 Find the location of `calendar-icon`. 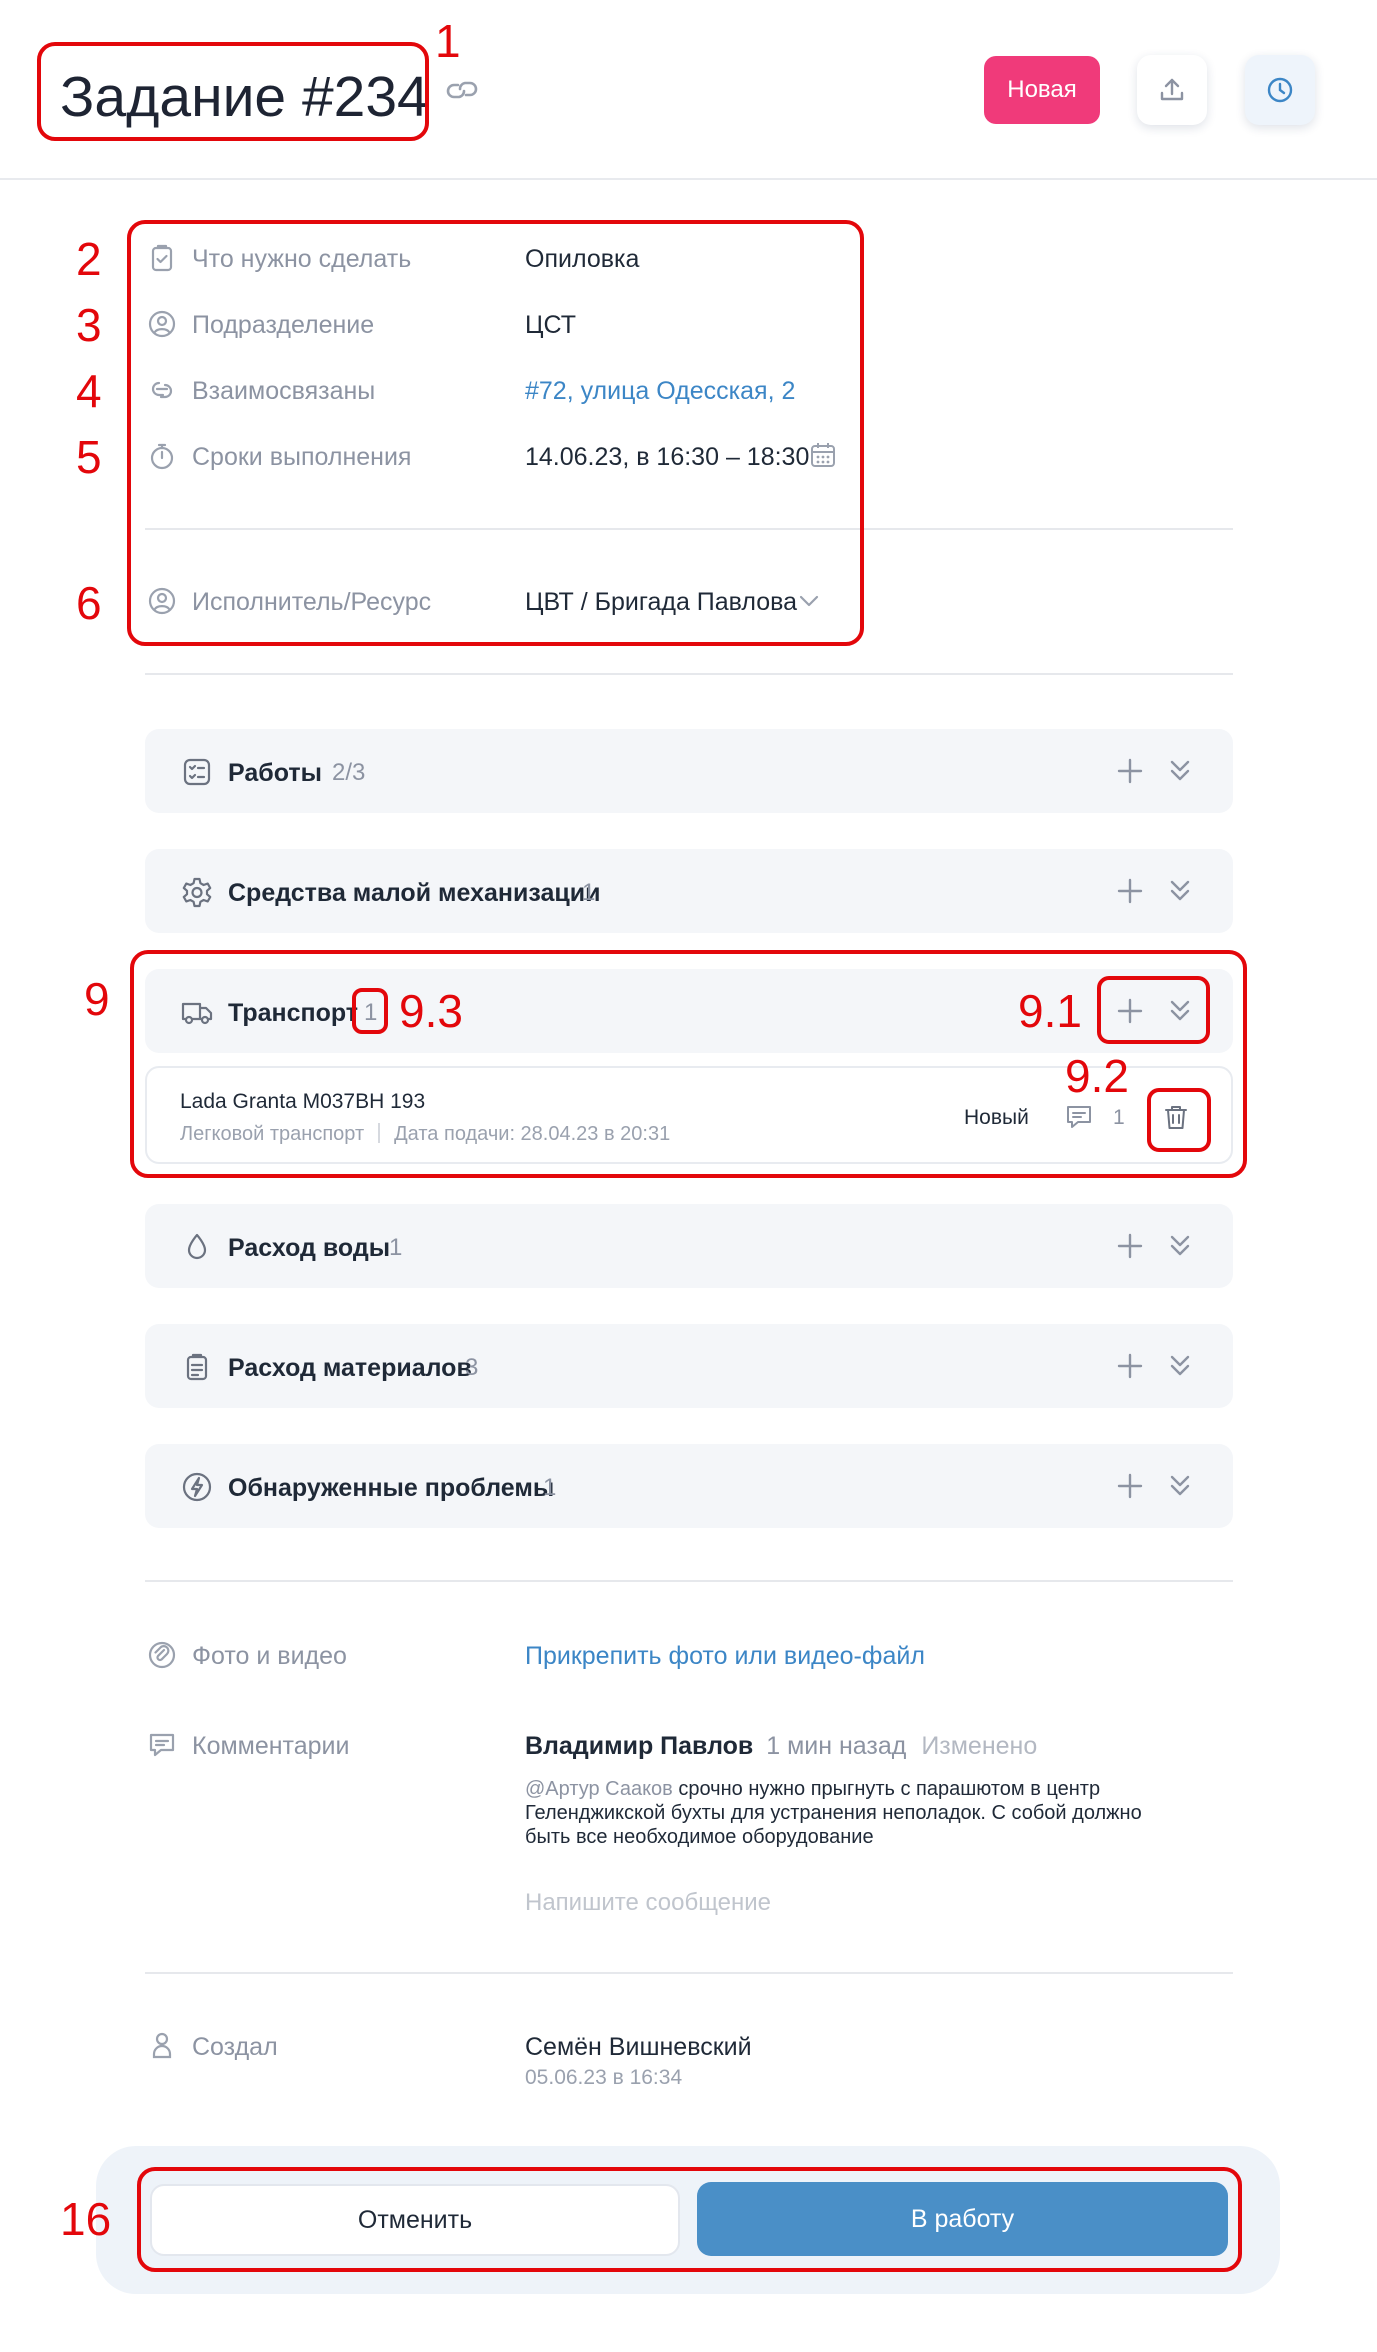

calendar-icon is located at coordinates (823, 455).